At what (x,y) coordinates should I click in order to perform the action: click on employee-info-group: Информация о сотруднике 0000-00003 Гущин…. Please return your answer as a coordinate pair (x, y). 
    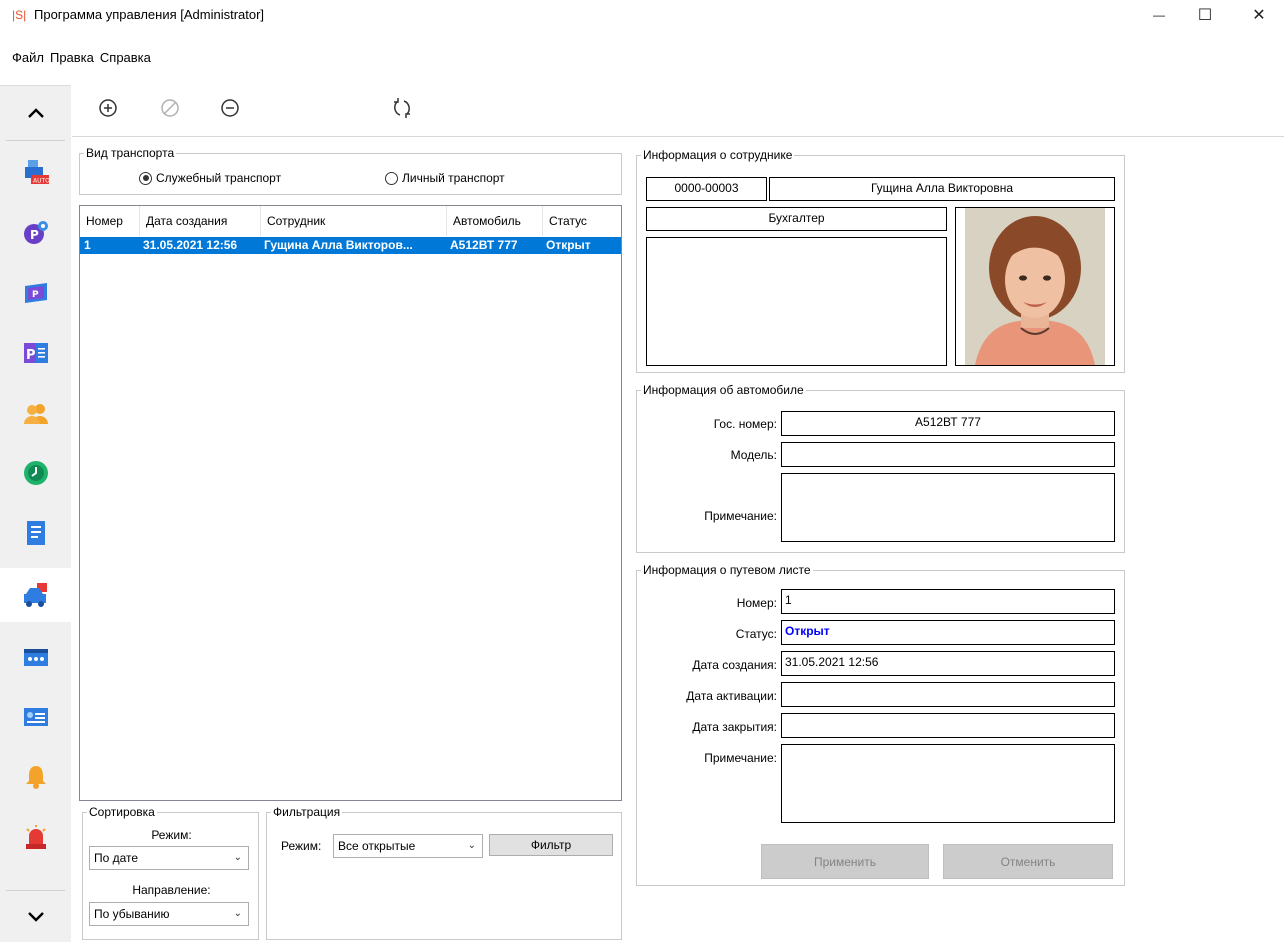
    Looking at the image, I should click on (880, 260).